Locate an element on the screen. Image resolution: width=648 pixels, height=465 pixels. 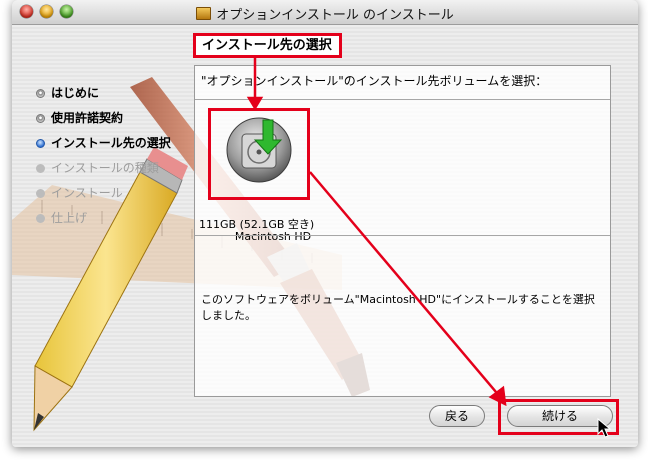
volume-size: 111GB (52.1GB 空き) is located at coordinates (257, 224).